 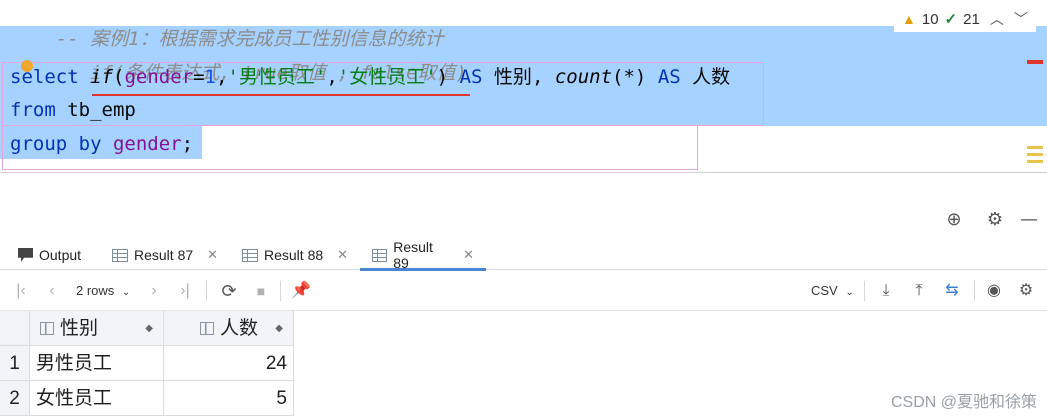 I want to click on cell-gender: 男性员工, so click(x=97, y=363).